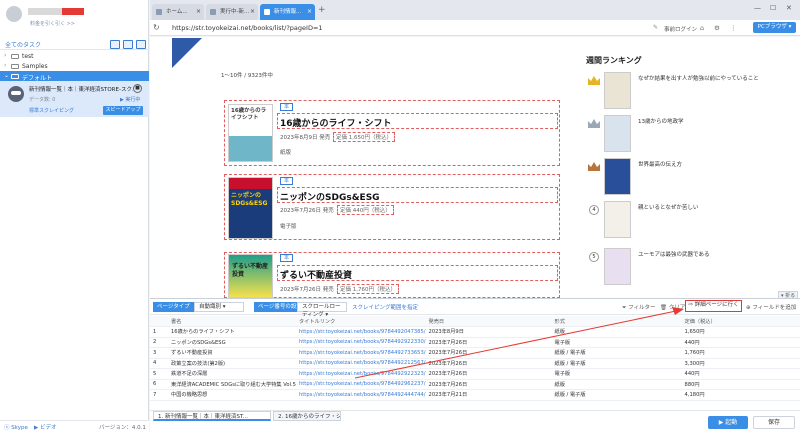 This screenshot has height=433, width=800. I want to click on minimize-icon: —, so click(757, 8).